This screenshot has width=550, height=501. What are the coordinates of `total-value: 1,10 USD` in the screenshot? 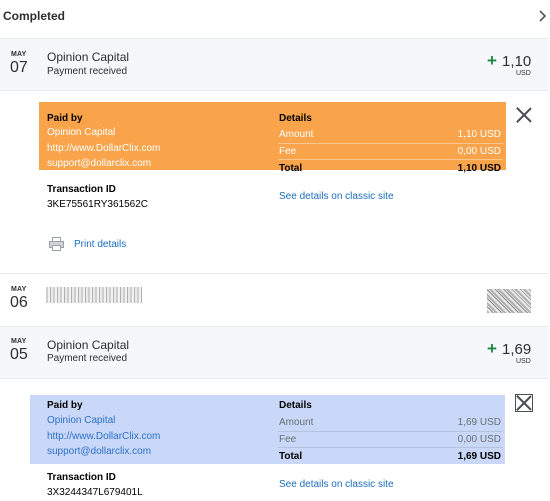 It's located at (479, 168).